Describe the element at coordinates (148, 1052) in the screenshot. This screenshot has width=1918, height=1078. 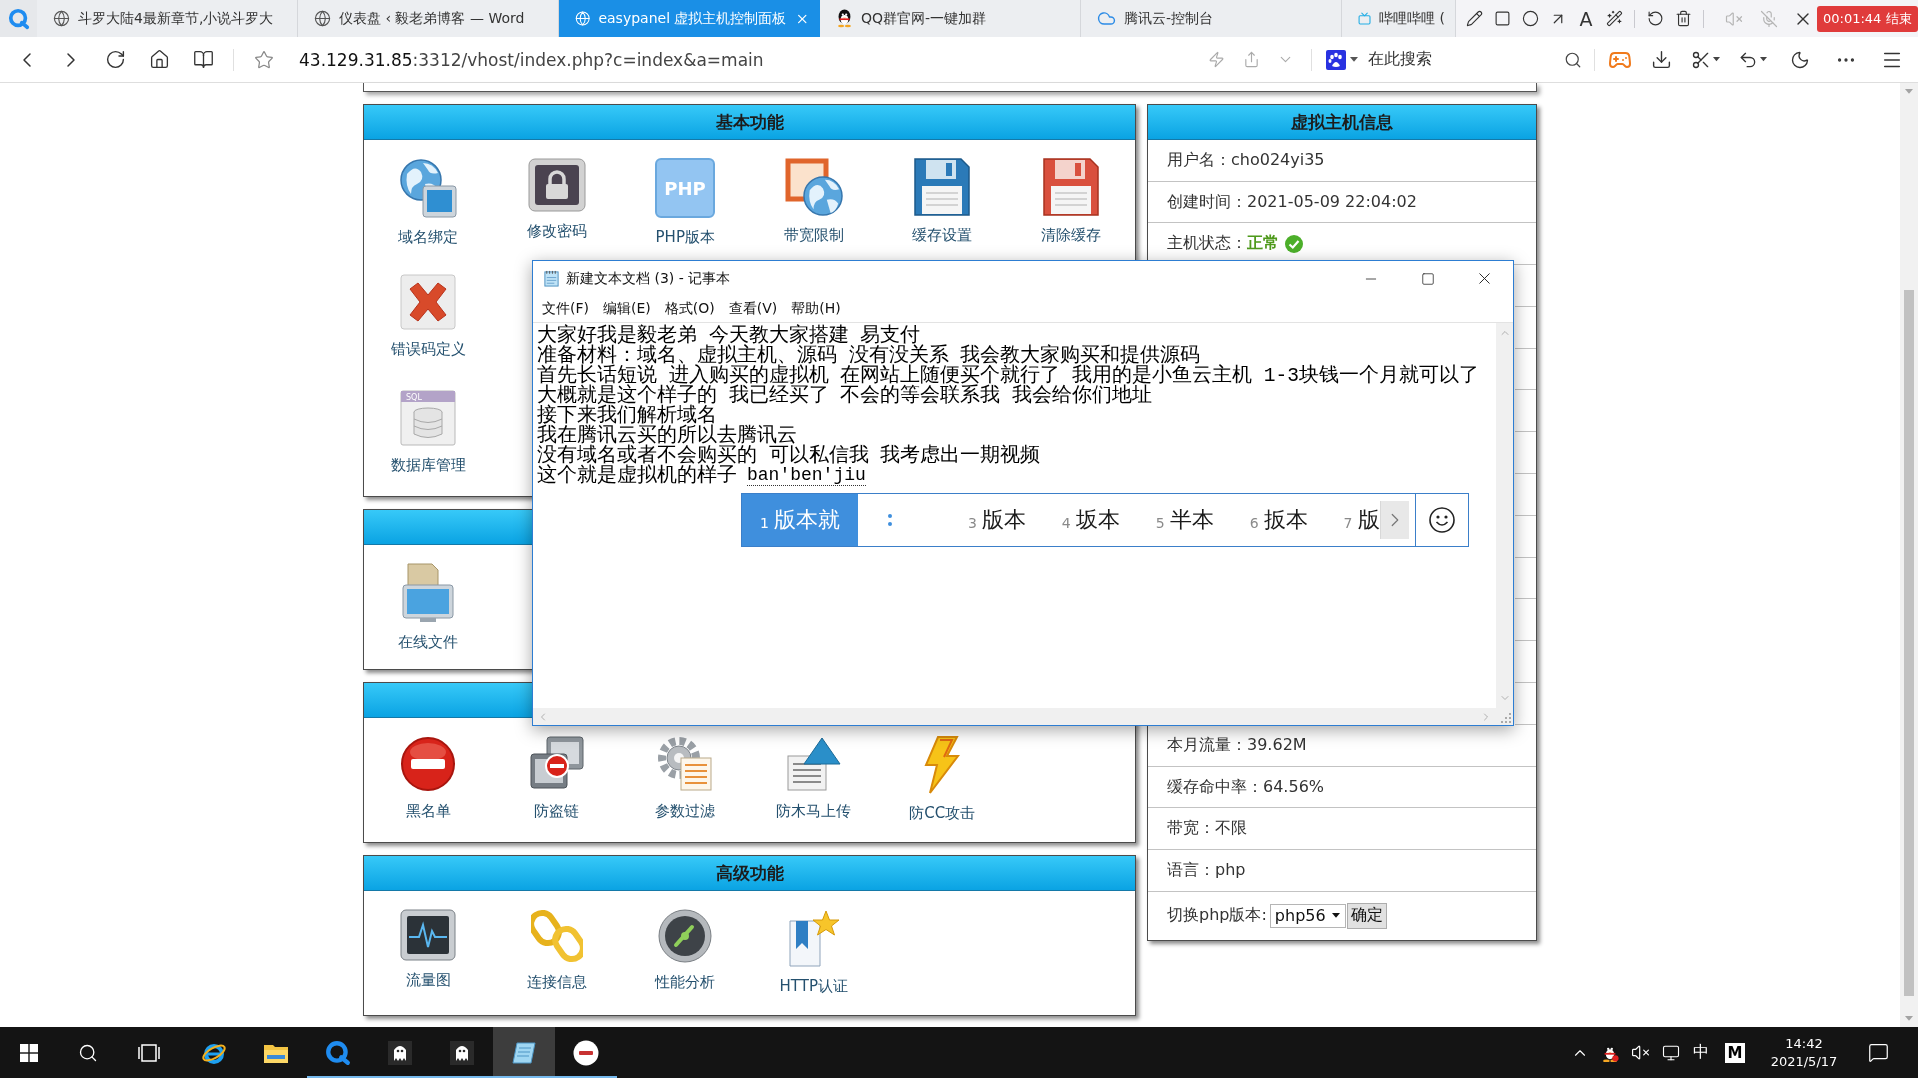
I see `task-view-icon` at that location.